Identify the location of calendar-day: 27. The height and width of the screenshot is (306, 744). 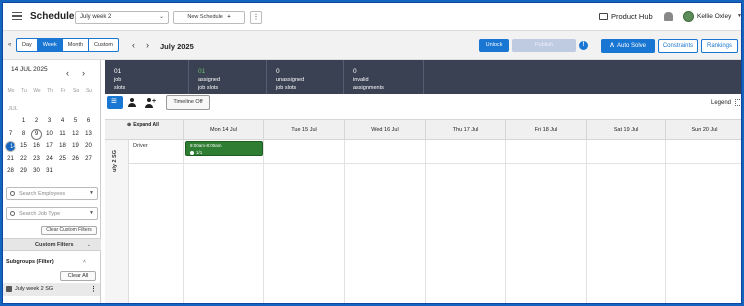
(88, 159).